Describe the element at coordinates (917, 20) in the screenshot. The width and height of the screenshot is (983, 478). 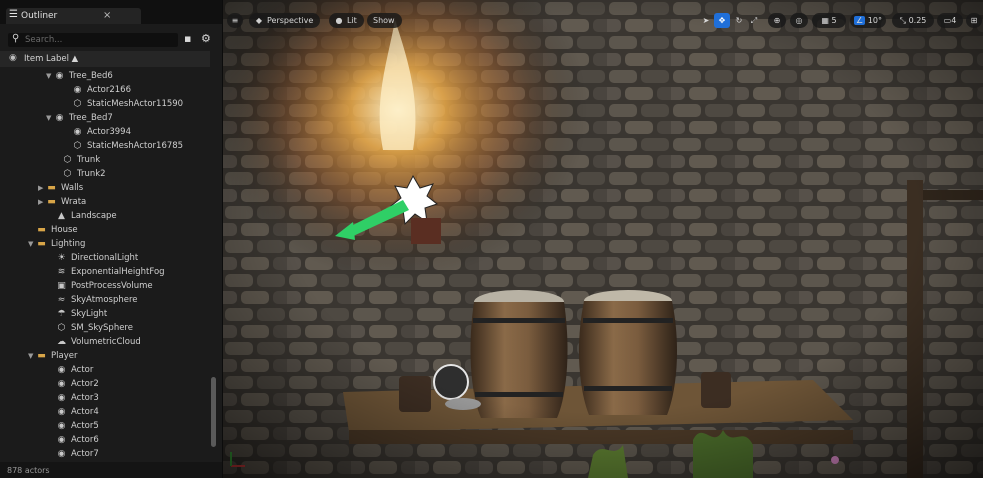
I see `scale-snap-value: 0.25` at that location.